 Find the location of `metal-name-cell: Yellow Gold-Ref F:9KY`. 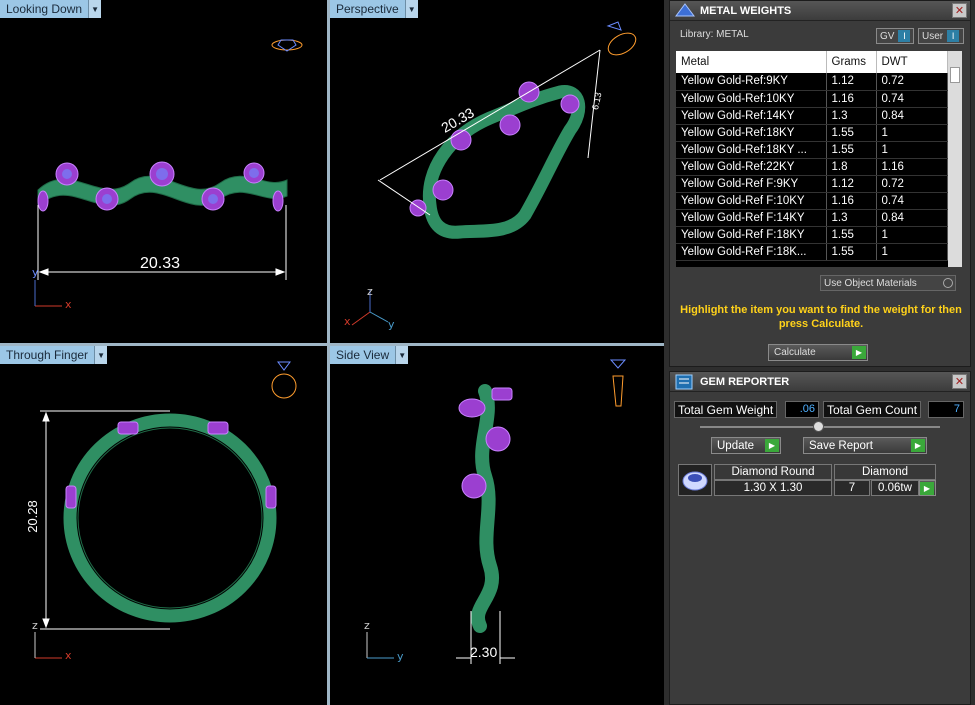

metal-name-cell: Yellow Gold-Ref F:9KY is located at coordinates (751, 184).